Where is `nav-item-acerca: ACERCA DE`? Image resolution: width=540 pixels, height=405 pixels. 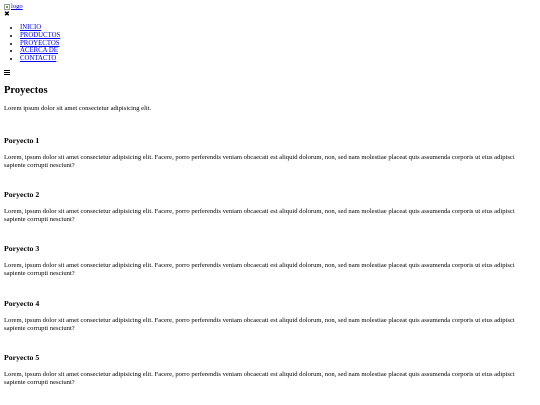 nav-item-acerca: ACERCA DE is located at coordinates (40, 51).